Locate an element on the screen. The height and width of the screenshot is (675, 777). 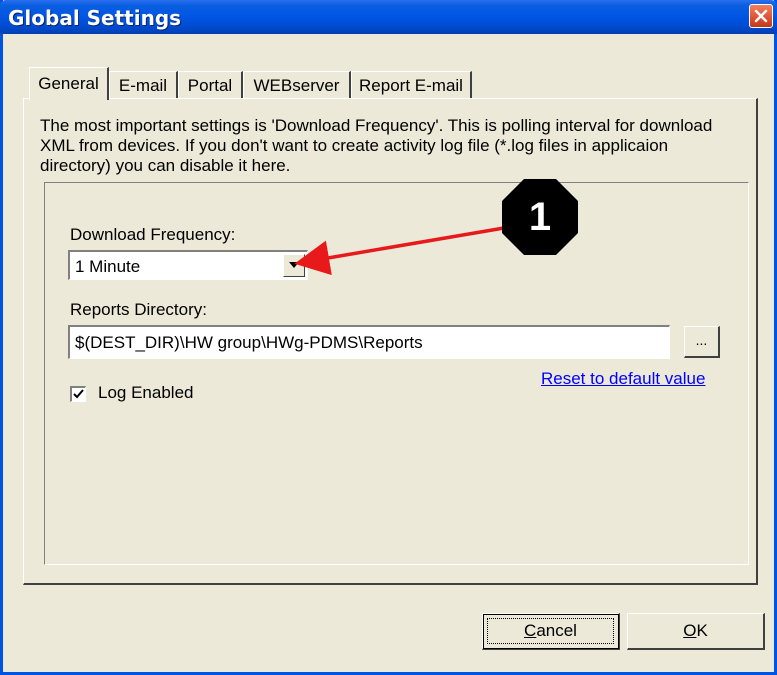
cancel-button: Cancel is located at coordinates (551, 631).